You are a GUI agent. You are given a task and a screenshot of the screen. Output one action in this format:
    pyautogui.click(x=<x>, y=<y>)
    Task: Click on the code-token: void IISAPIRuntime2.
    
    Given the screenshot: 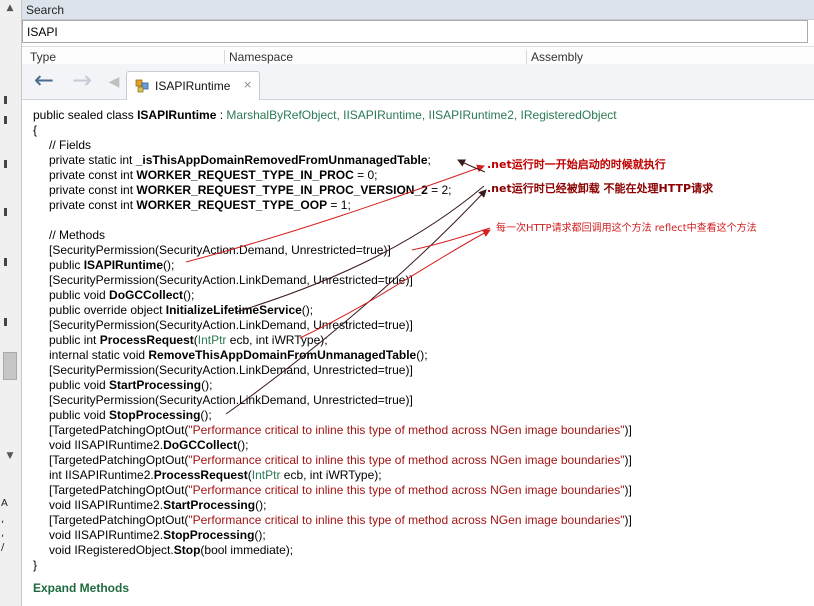 What is the action you would take?
    pyautogui.click(x=106, y=535)
    